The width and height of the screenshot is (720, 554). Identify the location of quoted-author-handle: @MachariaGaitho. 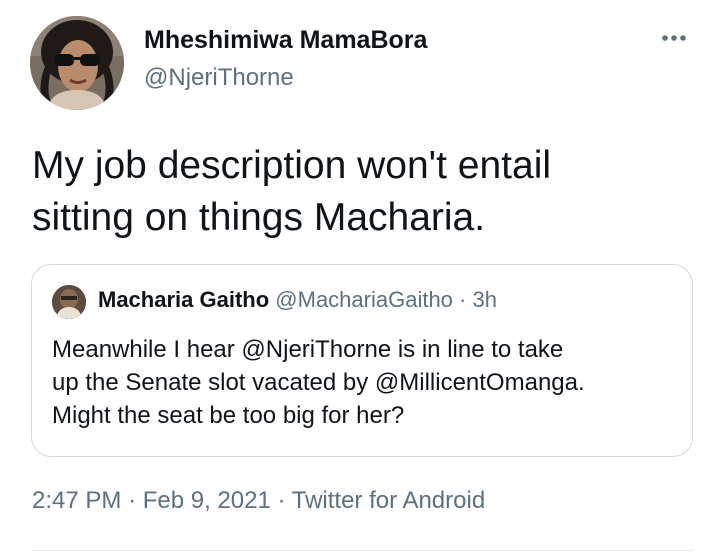
(364, 299).